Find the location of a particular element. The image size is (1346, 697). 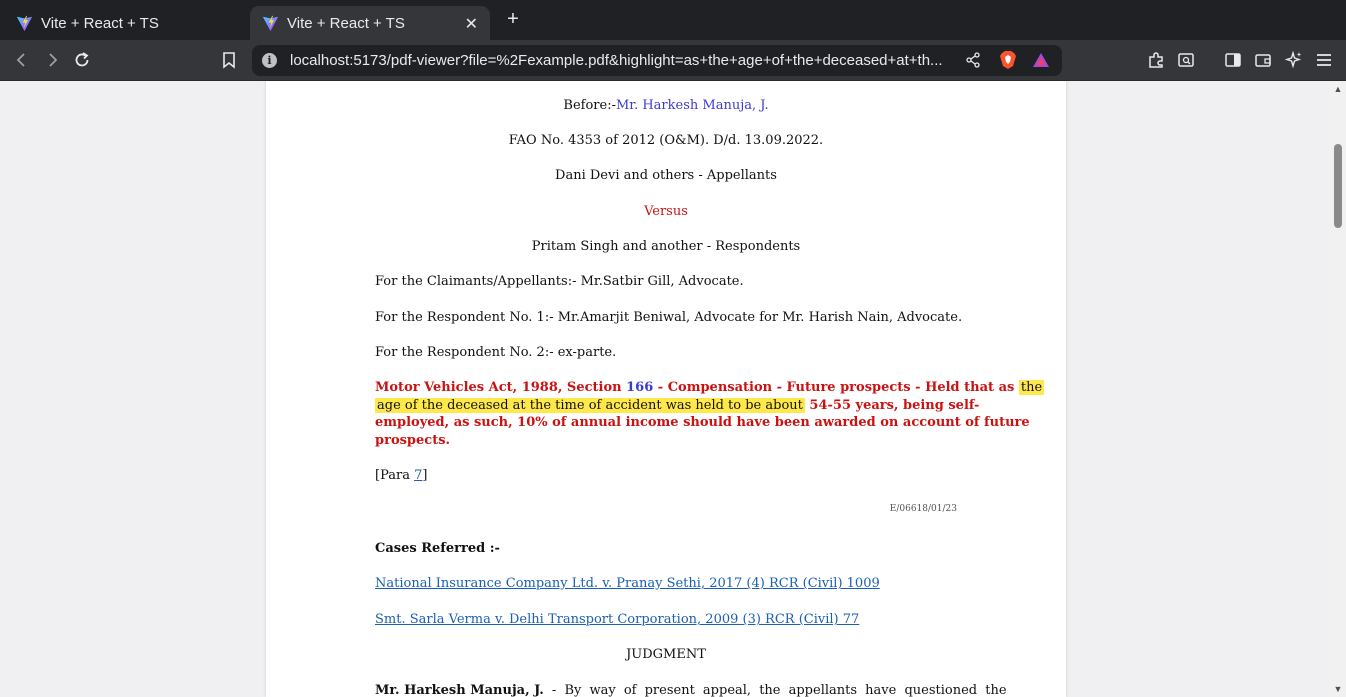

para-reference: [Para 7] is located at coordinates (666, 475).